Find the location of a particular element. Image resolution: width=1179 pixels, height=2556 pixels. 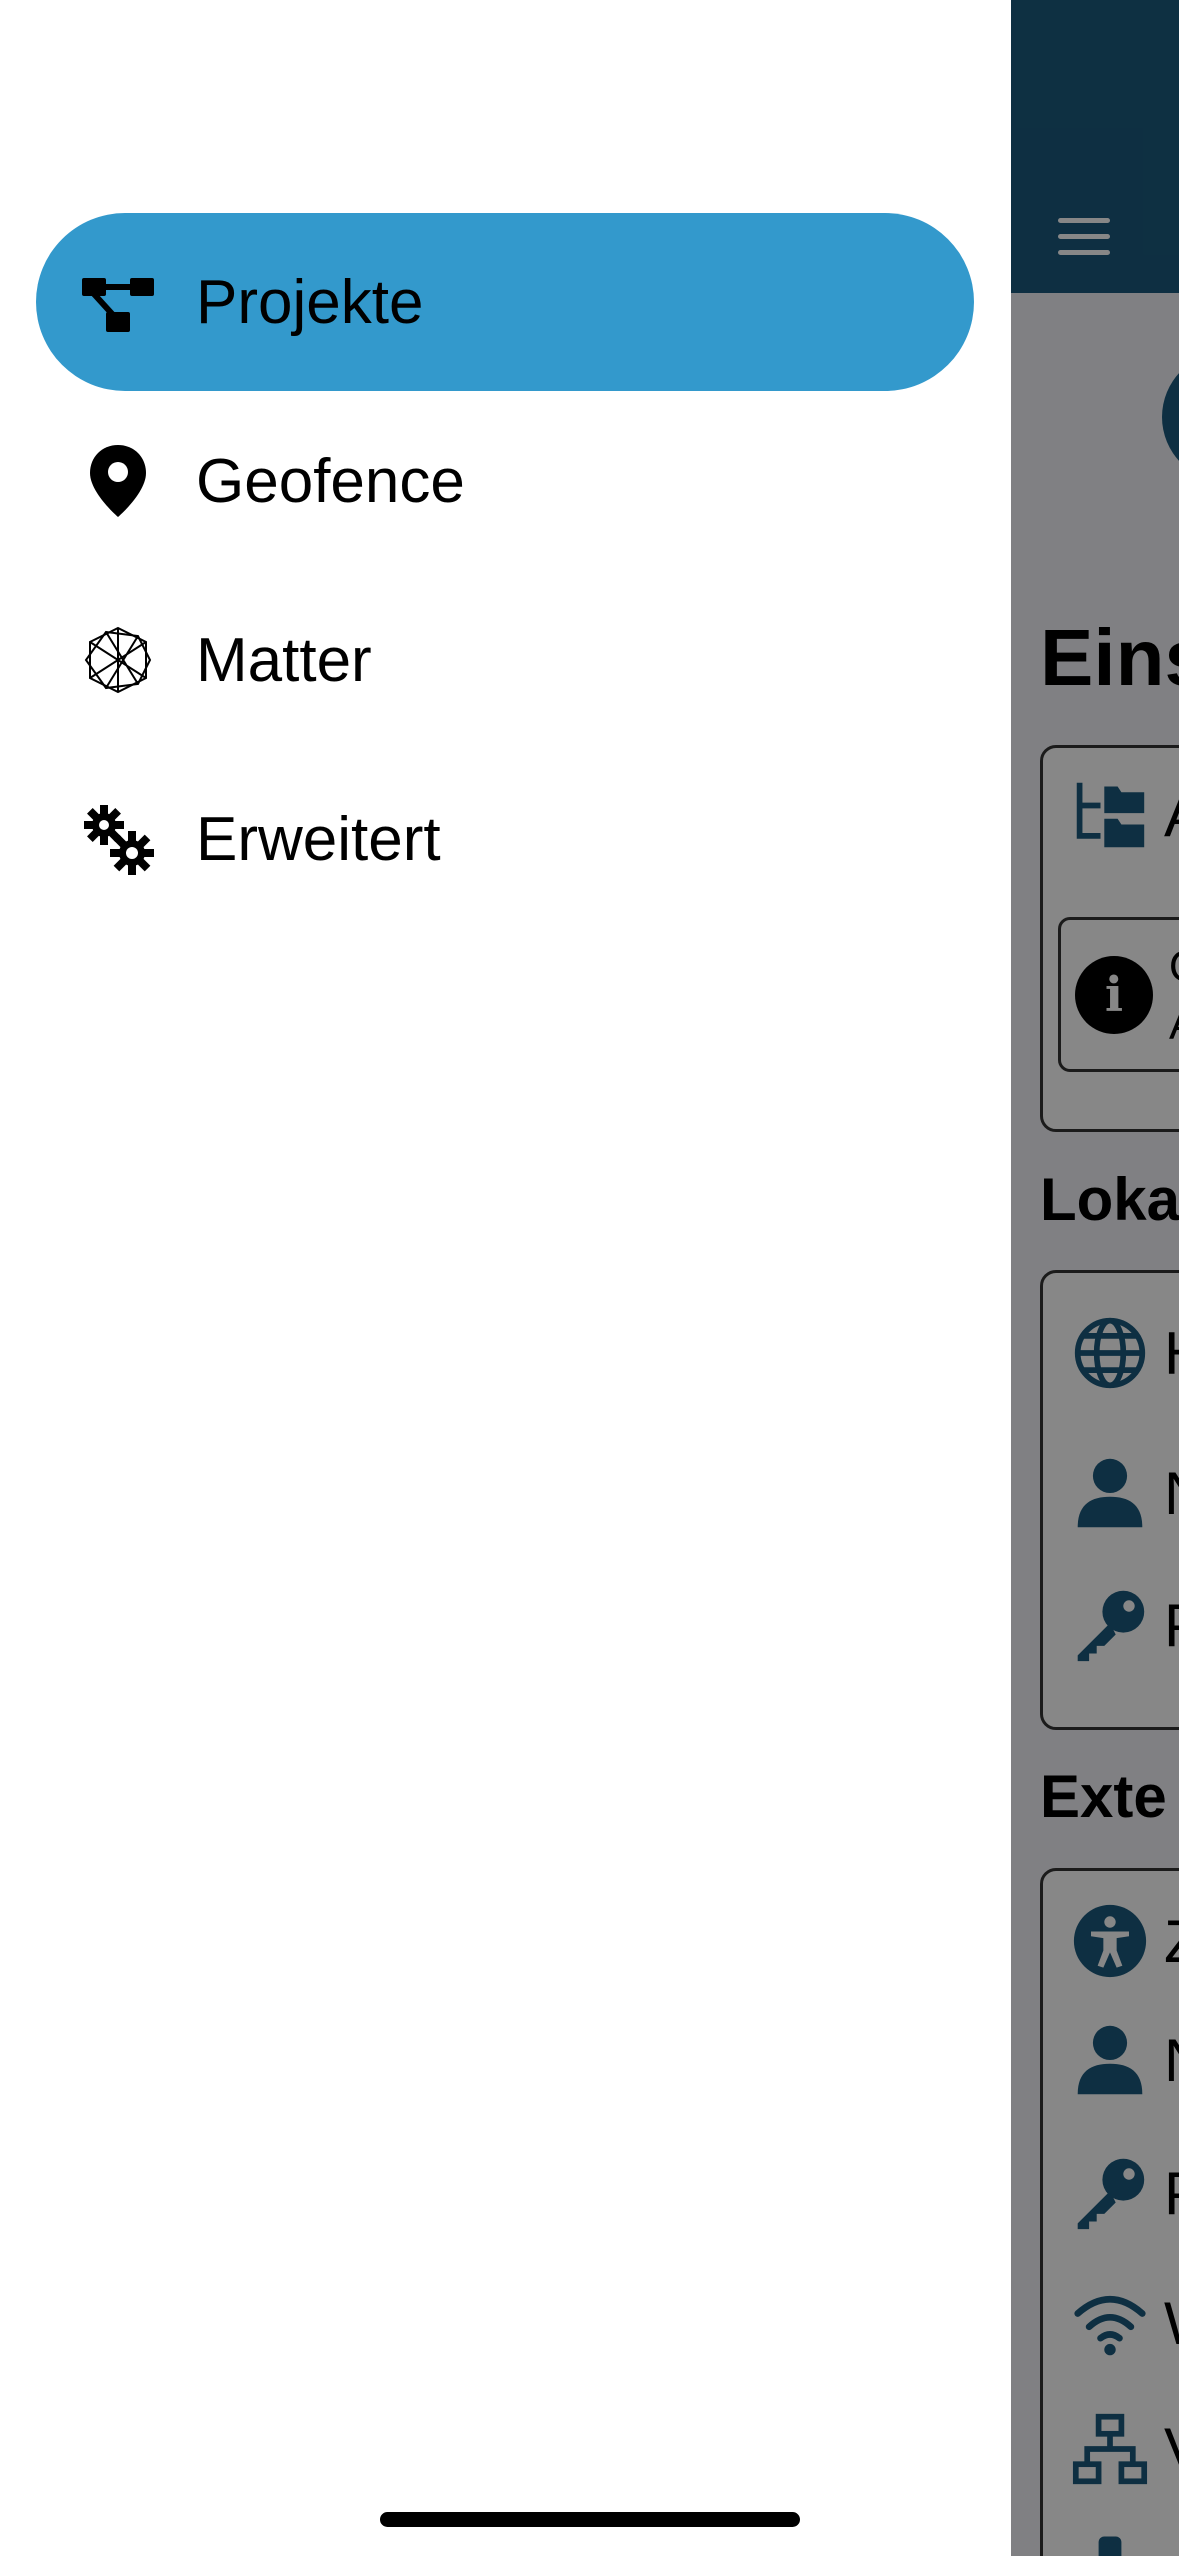

home-indicator is located at coordinates (590, 2519).